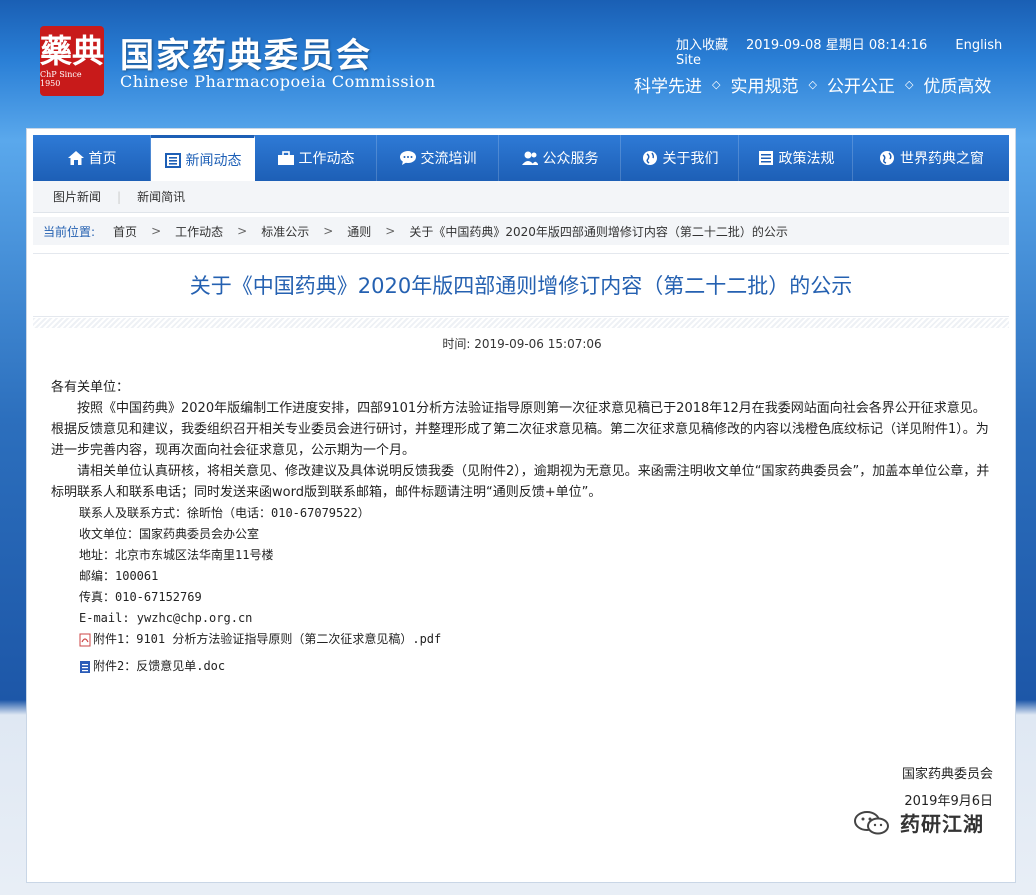  Describe the element at coordinates (598, 231) in the screenshot. I see `breadcrumb-current: 关于《中国药典》2020年版四部通则增修订内容（第二十二批）的公示` at that location.